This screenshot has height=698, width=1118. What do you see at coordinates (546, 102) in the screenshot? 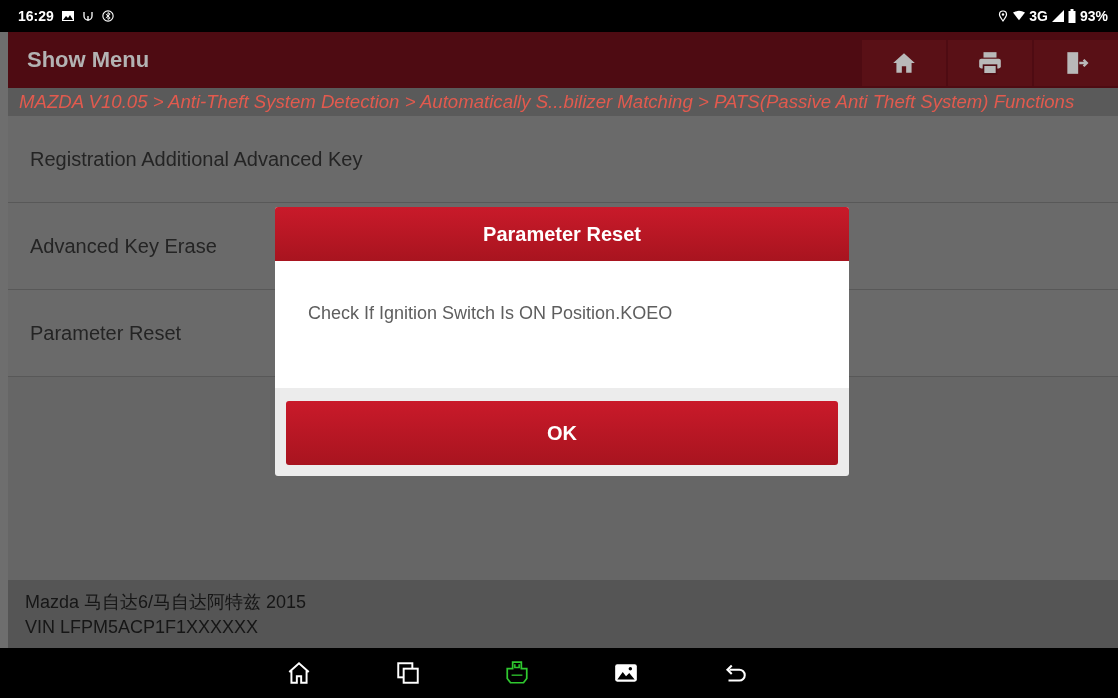
I see `breadcrumb-path: MAZDA V10.05 > Anti-Theft System Detection > Automatically S...bilizer Matching > PATS(Passive Anti Theft System) Functions` at bounding box center [546, 102].